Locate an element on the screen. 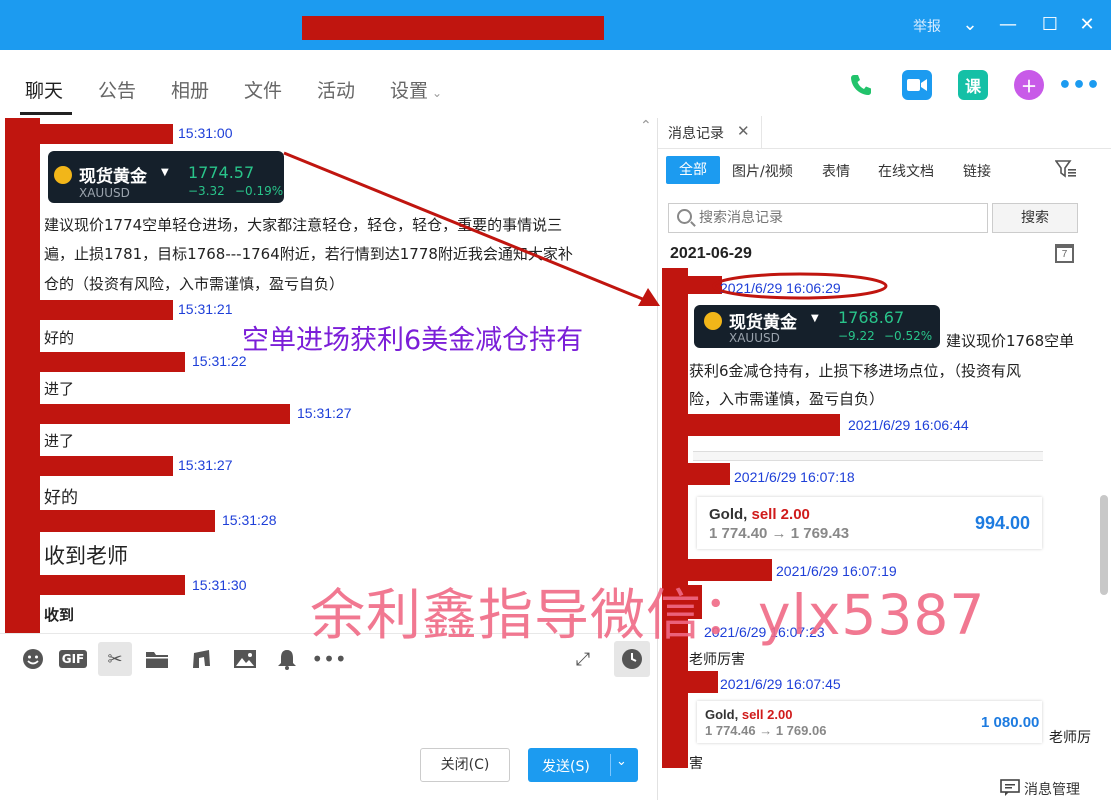 This screenshot has width=1111, height=800. watermark-text: 余利鑫指导微信：ylx5387 is located at coordinates (648, 615).